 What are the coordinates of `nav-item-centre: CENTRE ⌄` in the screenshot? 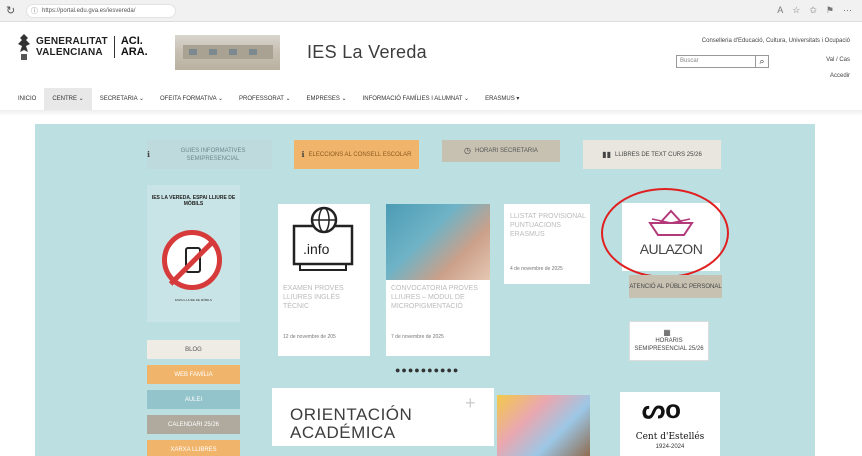 It's located at (68, 99).